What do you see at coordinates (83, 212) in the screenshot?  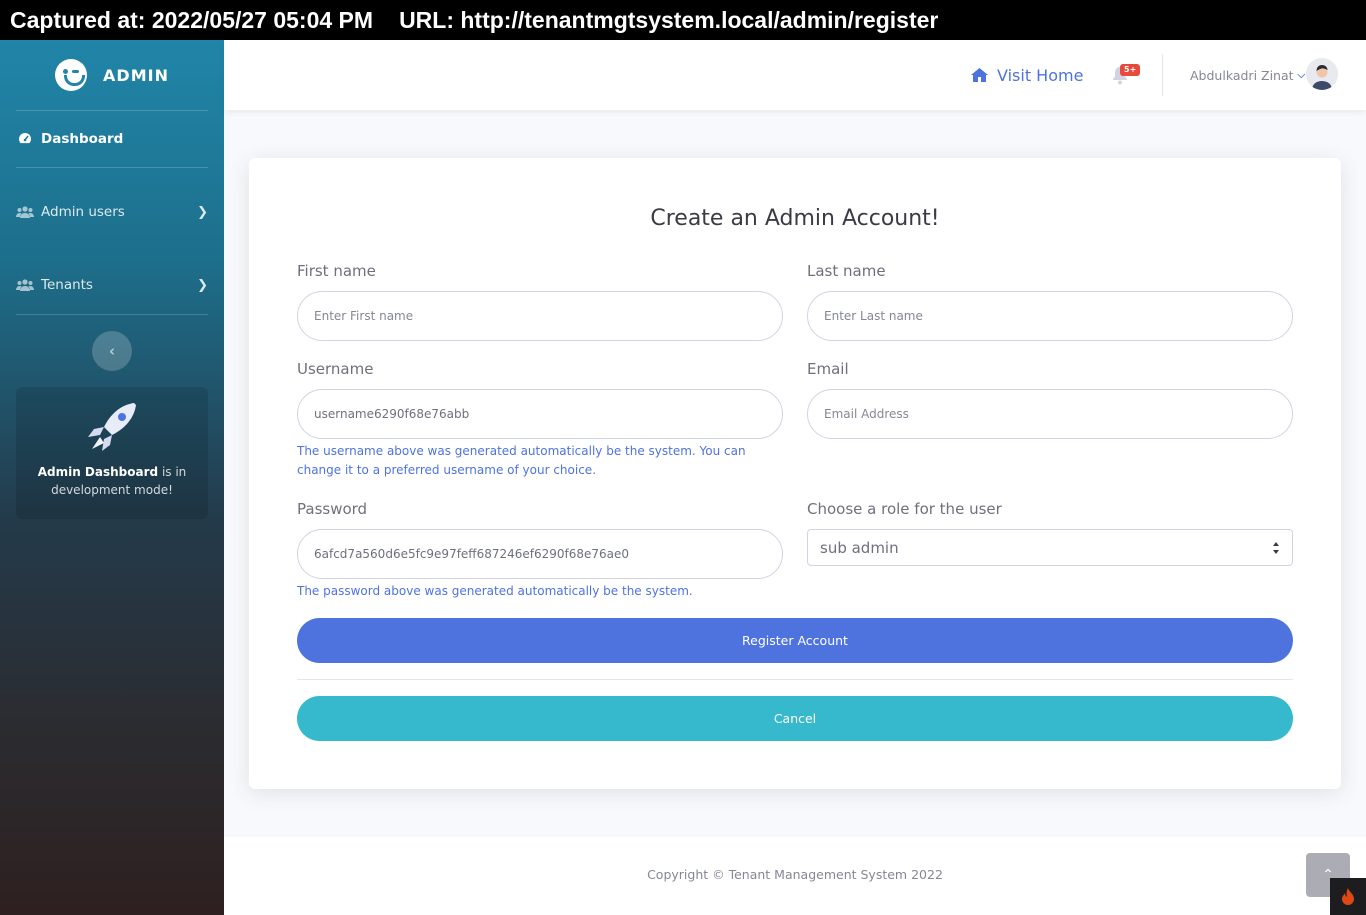 I see `sidebar-item-label: Admin users` at bounding box center [83, 212].